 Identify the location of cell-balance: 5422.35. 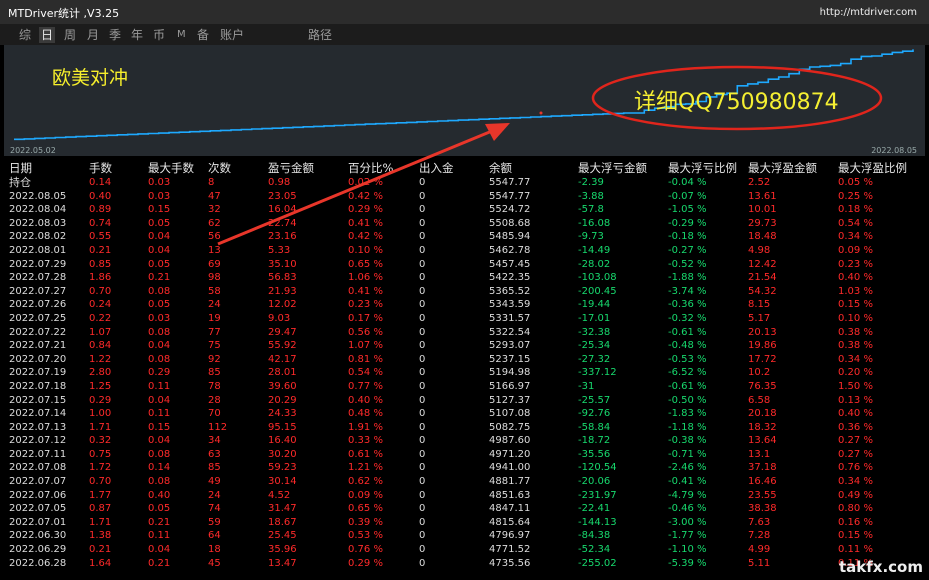
(510, 278).